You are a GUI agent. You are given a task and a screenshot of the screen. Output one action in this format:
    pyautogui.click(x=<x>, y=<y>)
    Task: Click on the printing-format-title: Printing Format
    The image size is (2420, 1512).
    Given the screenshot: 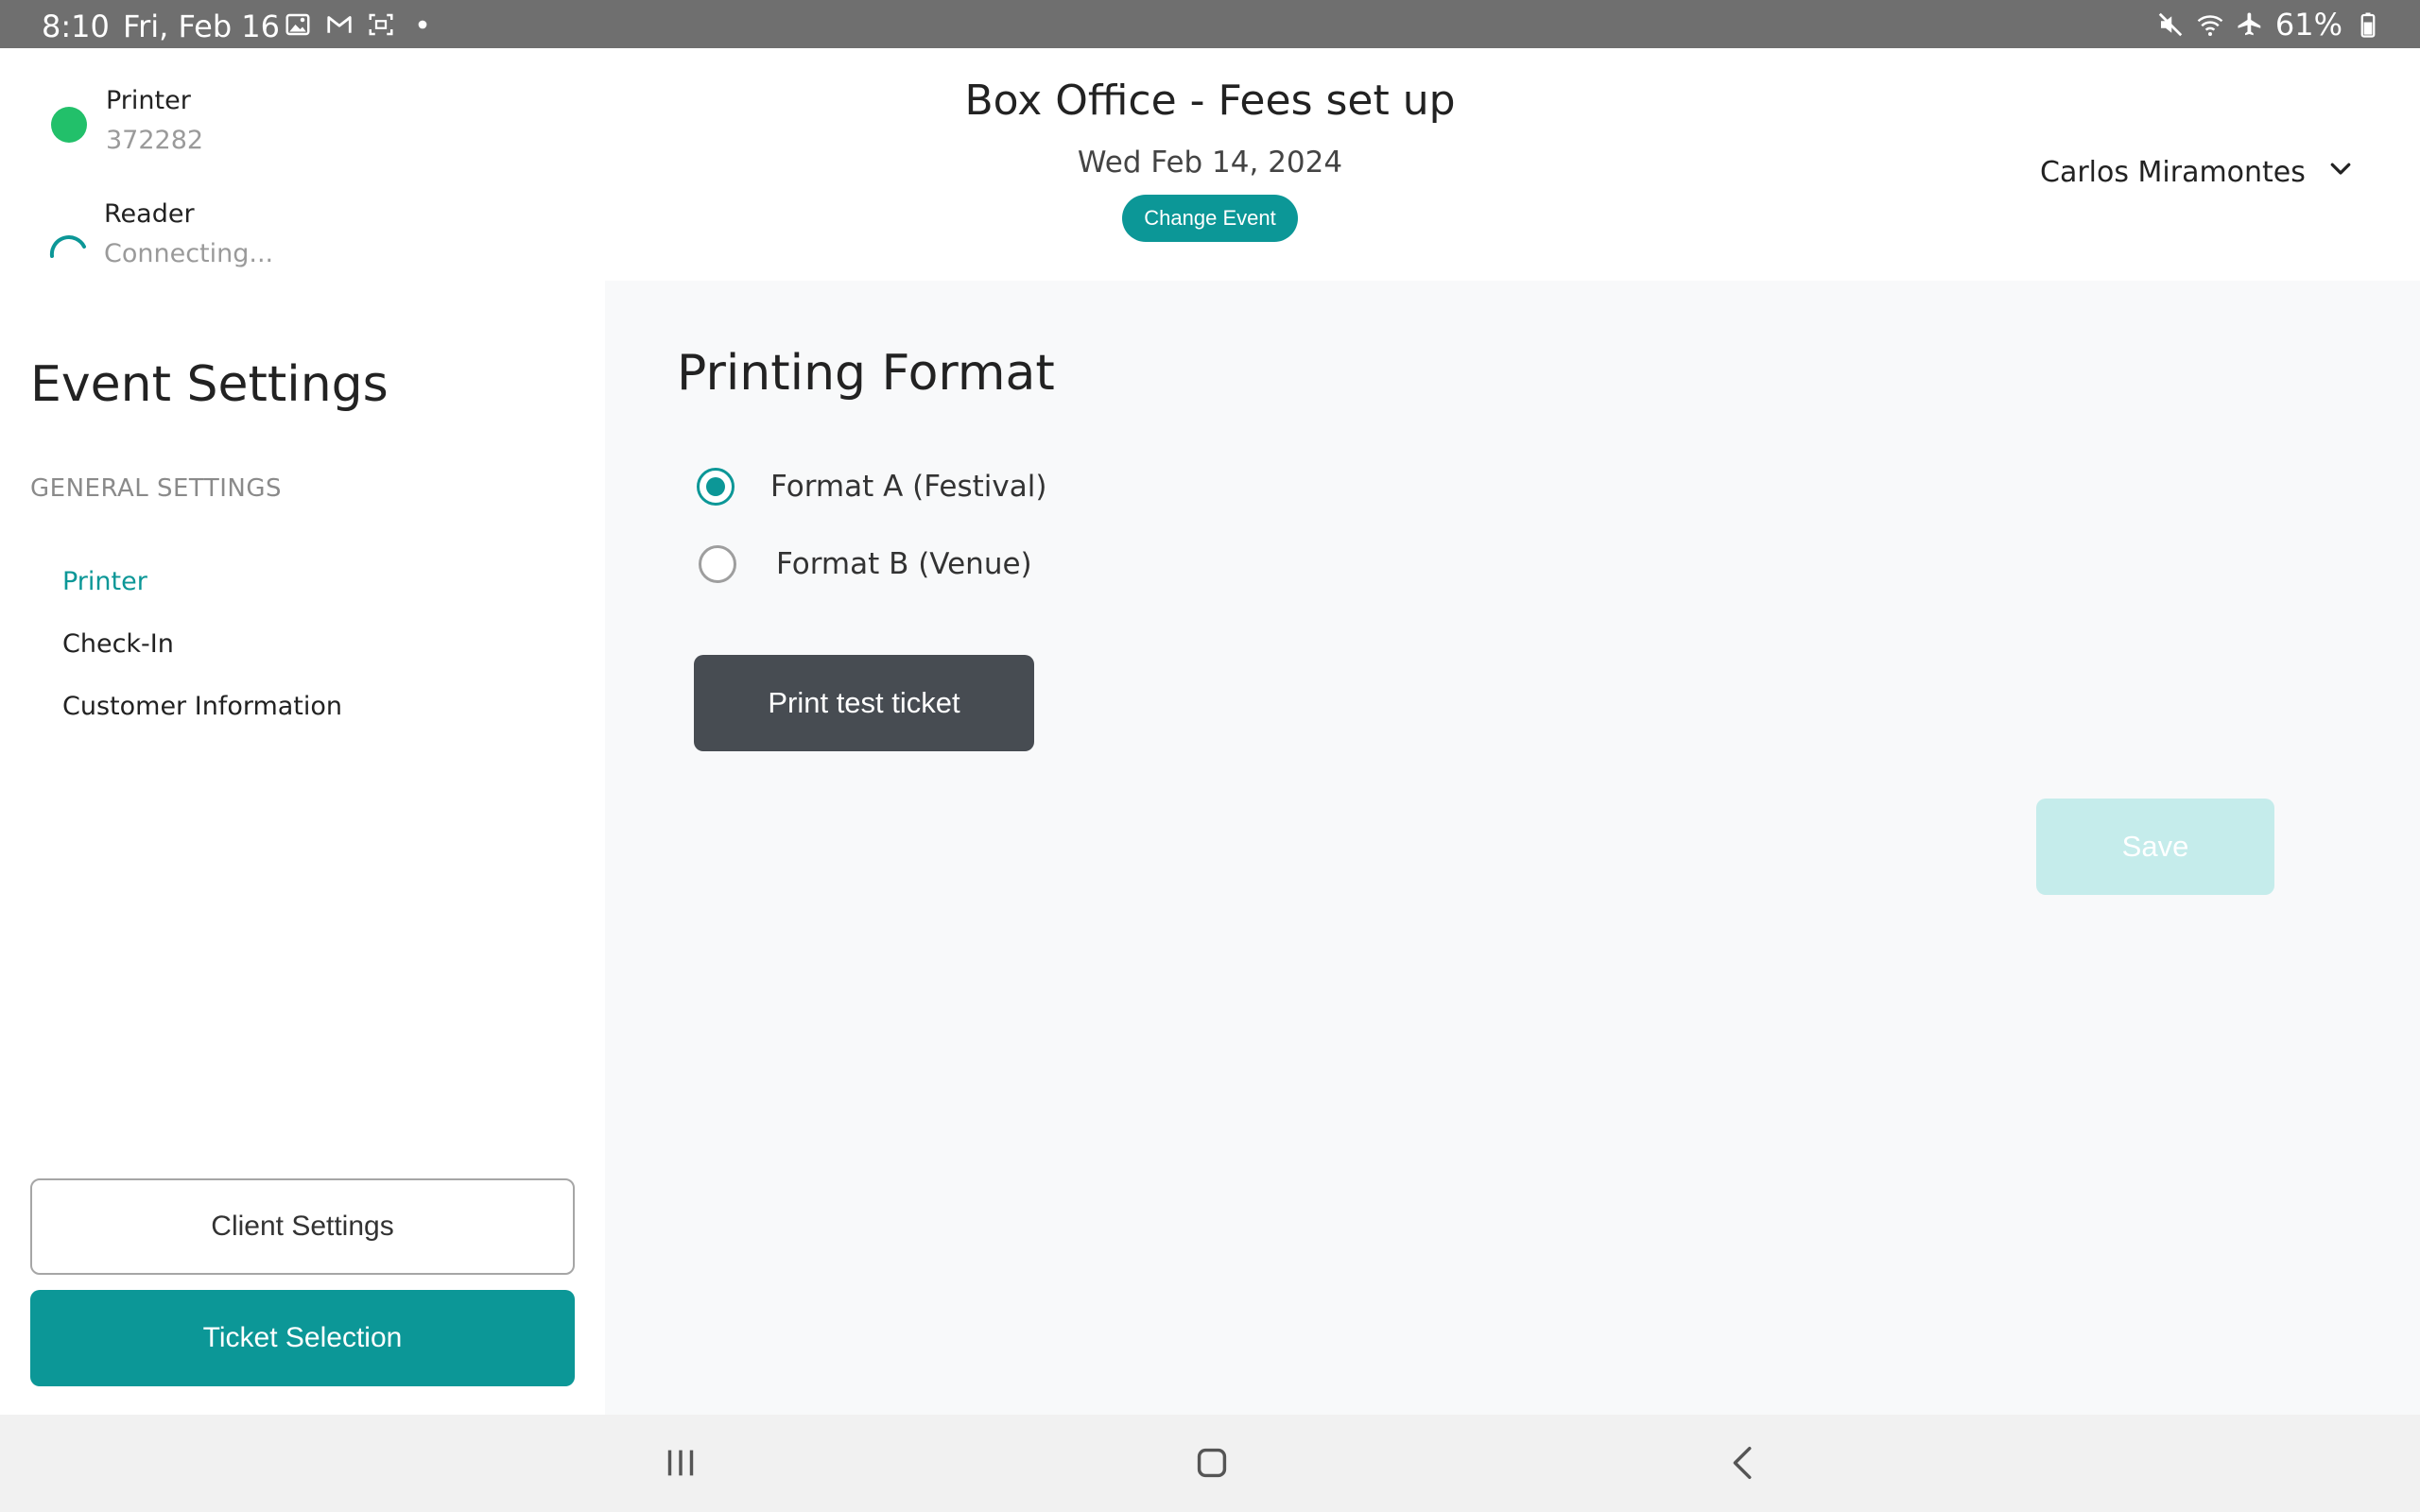 What is the action you would take?
    pyautogui.click(x=866, y=373)
    